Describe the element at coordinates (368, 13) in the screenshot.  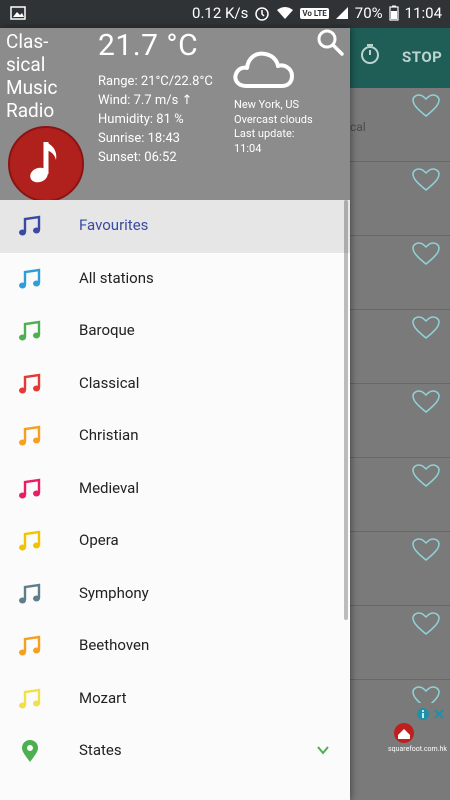
I see `battery-percent: 70%` at that location.